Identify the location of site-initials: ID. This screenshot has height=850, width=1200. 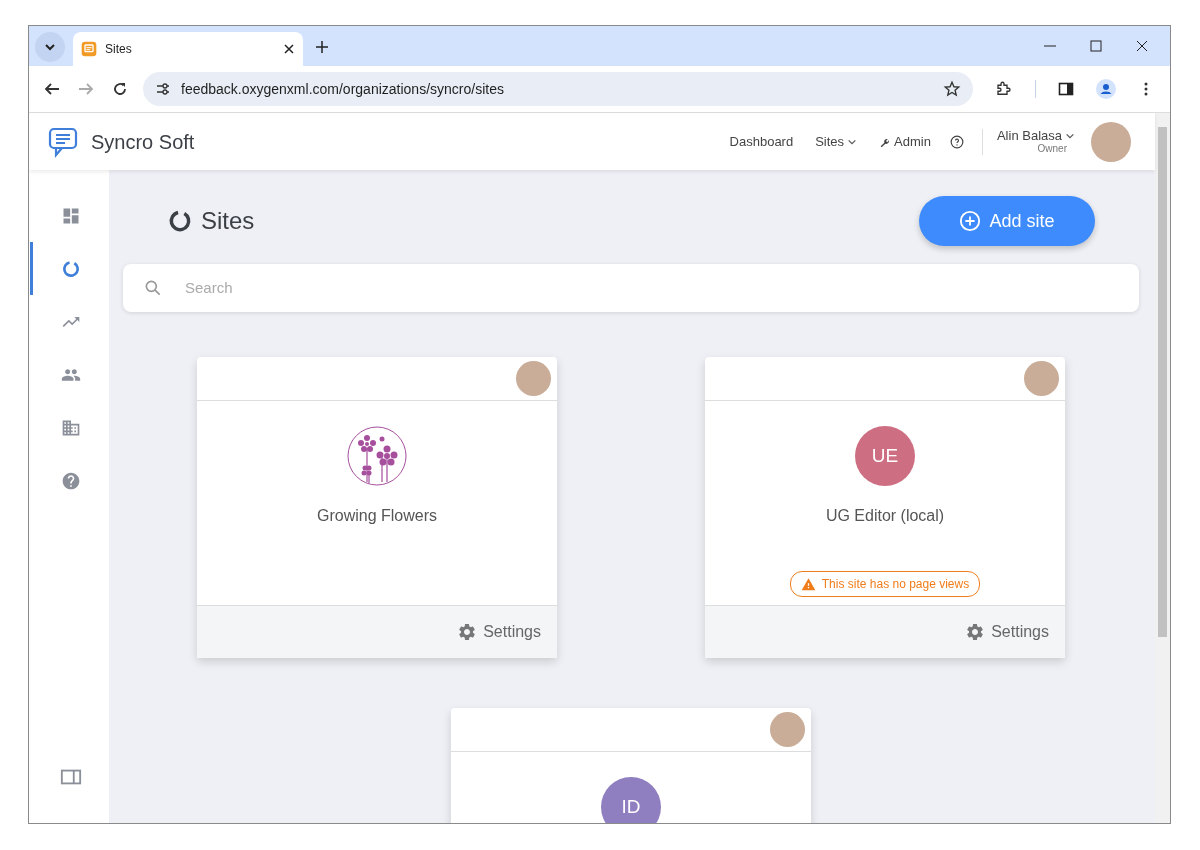
(631, 800).